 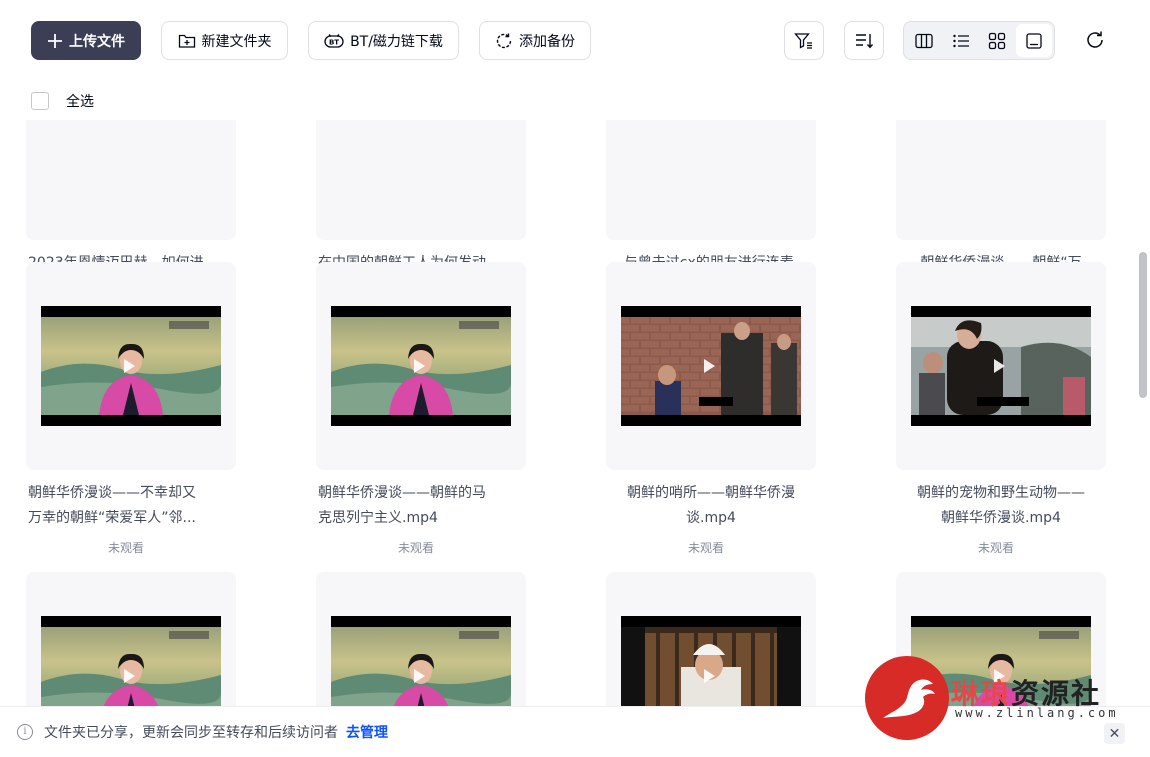 What do you see at coordinates (504, 40) in the screenshot?
I see `backup-icon` at bounding box center [504, 40].